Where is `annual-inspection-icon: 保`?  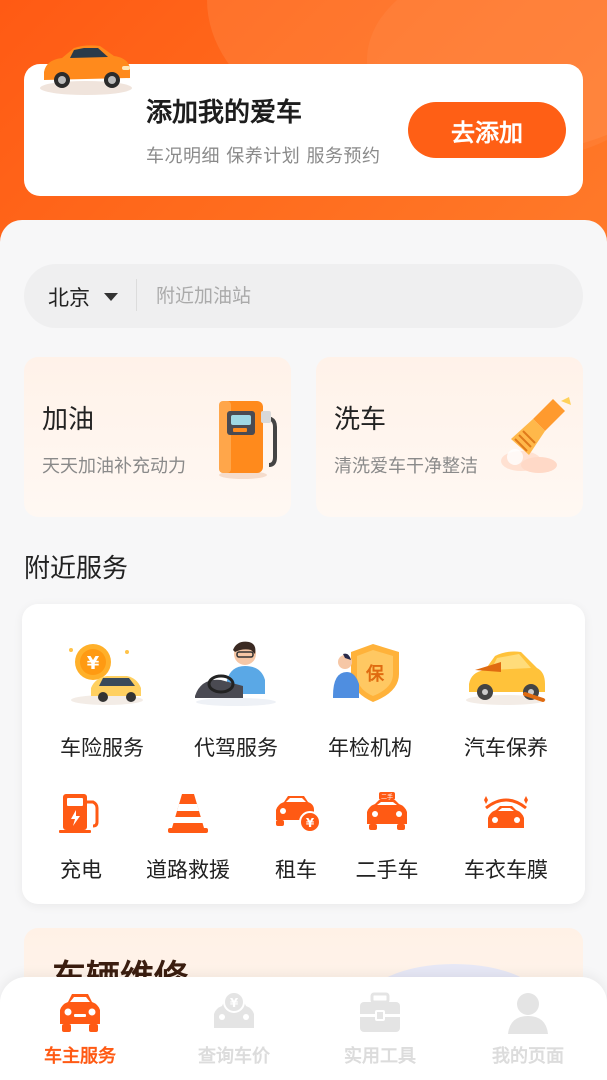 annual-inspection-icon: 保 is located at coordinates (366, 673).